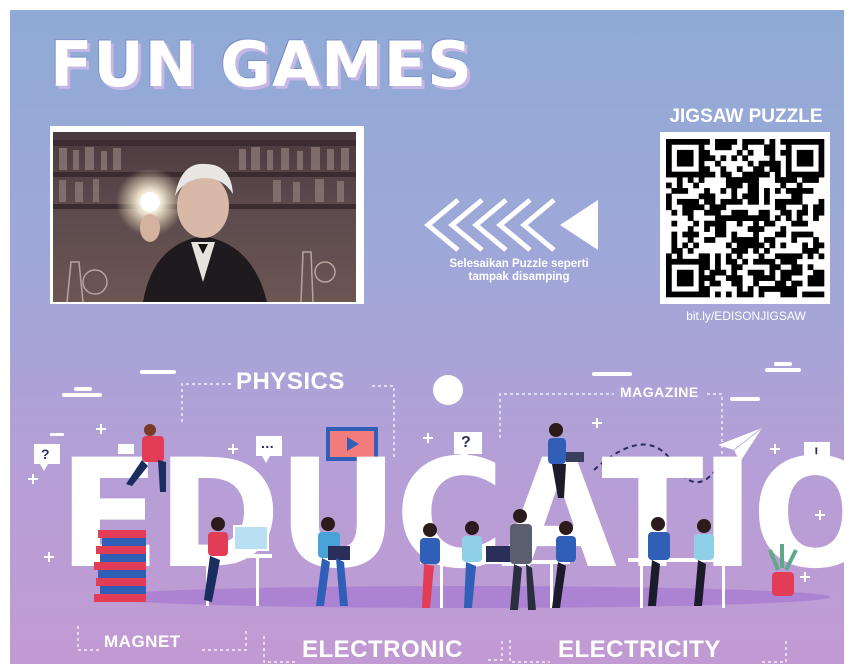 The height and width of the screenshot is (664, 849). I want to click on qr-code, so click(745, 218).